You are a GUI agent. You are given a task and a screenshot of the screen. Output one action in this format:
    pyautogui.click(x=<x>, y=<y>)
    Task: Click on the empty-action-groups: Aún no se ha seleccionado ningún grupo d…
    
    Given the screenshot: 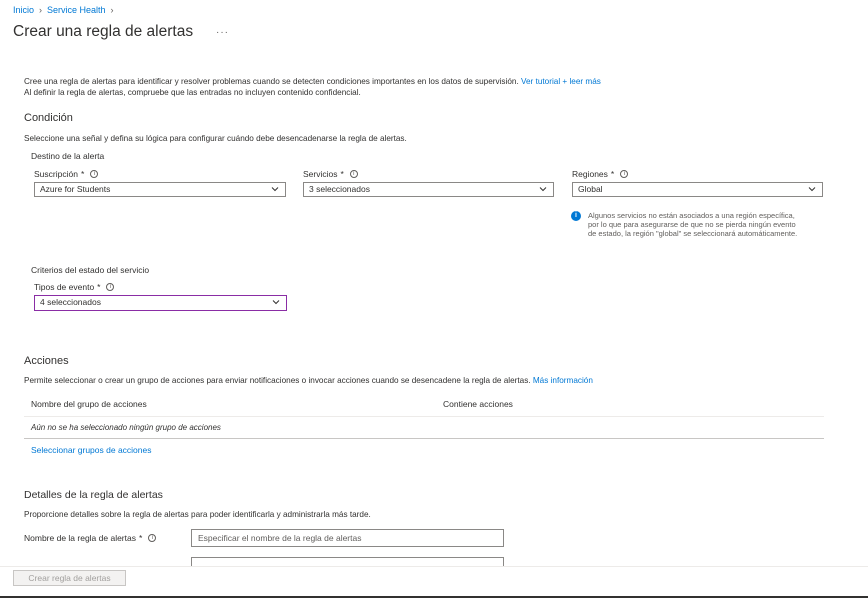 What is the action you would take?
    pyautogui.click(x=126, y=427)
    